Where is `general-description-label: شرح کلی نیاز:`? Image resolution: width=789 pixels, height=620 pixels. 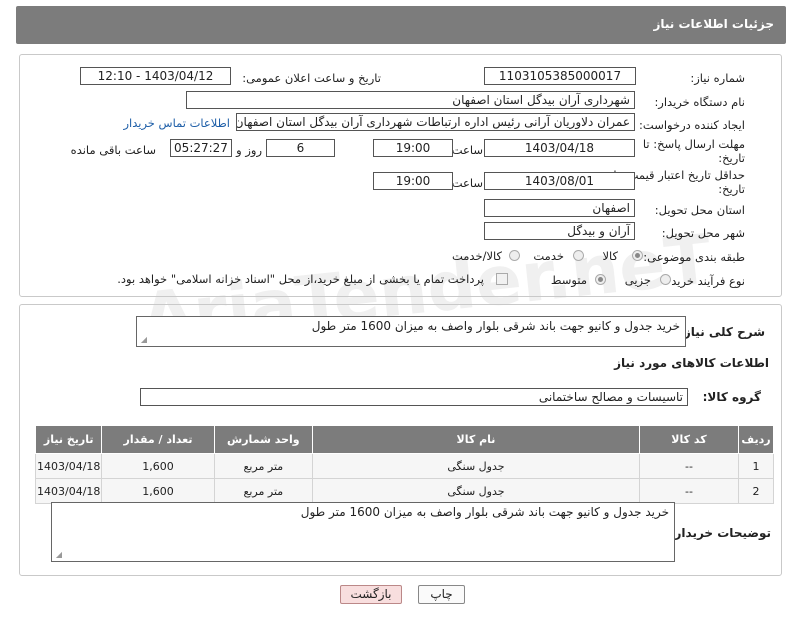 general-description-label: شرح کلی نیاز: is located at coordinates (722, 332).